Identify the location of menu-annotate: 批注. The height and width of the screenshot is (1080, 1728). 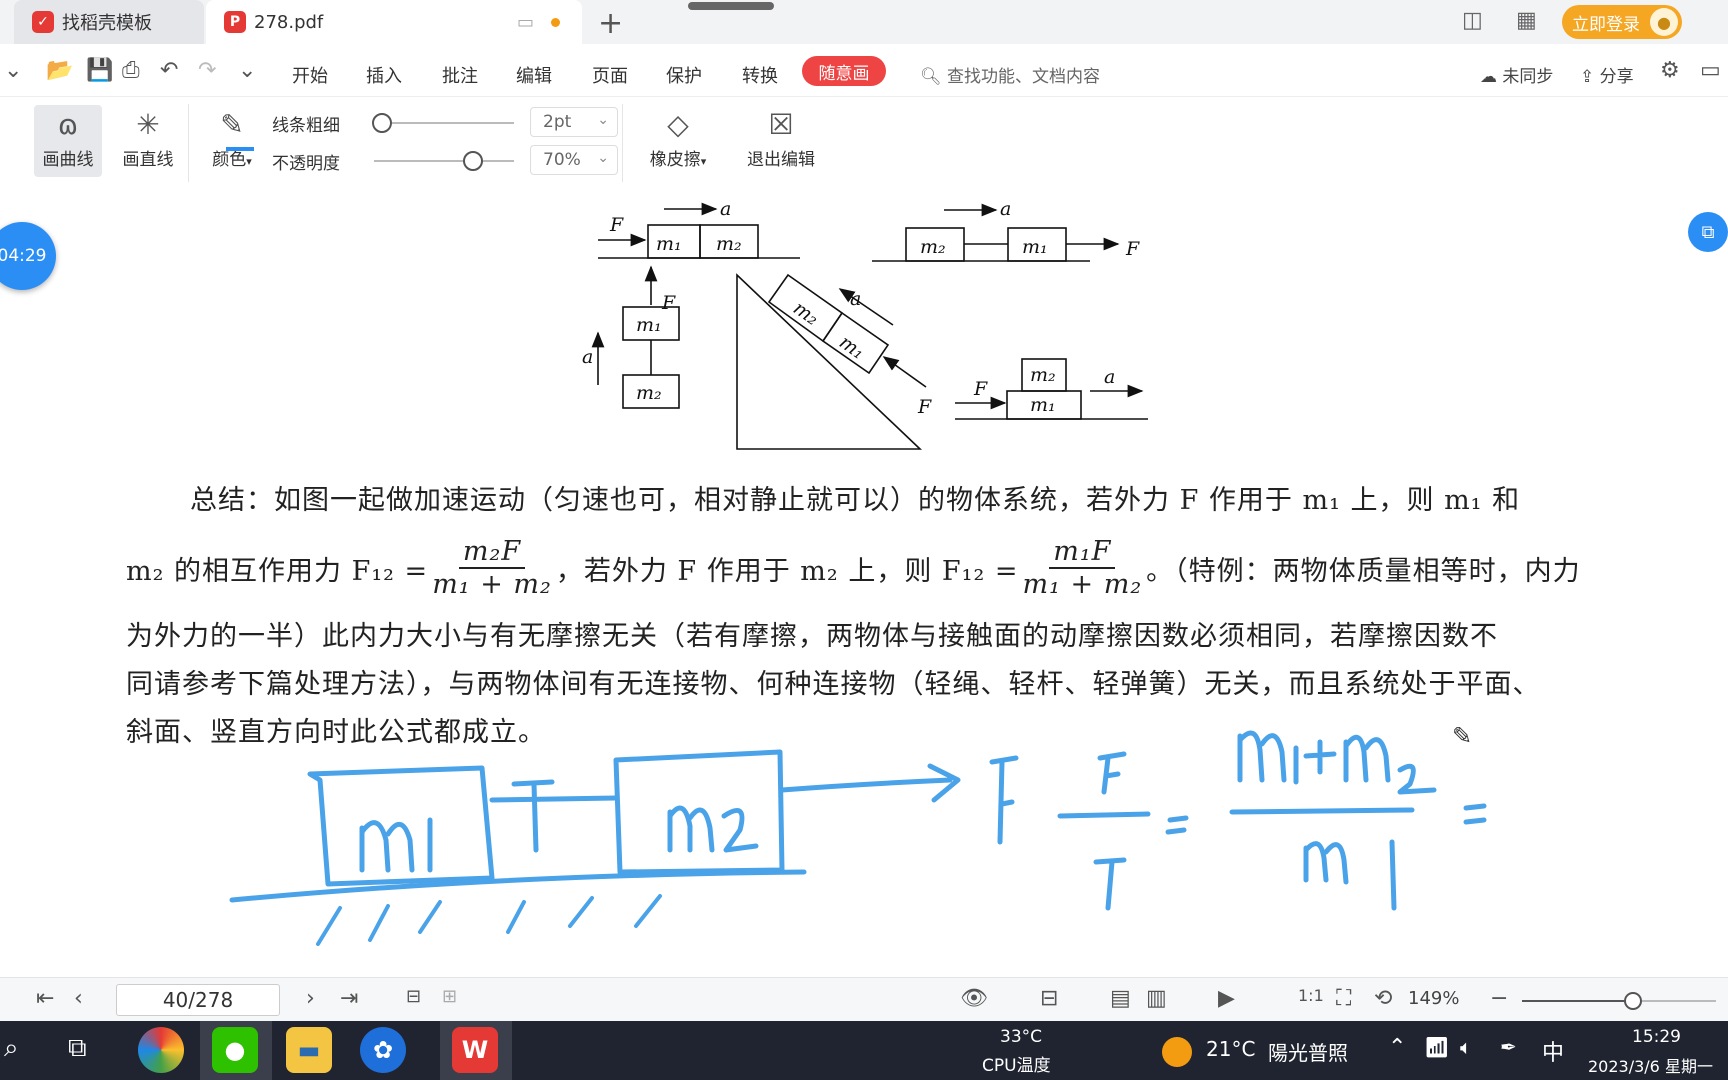
(460, 75).